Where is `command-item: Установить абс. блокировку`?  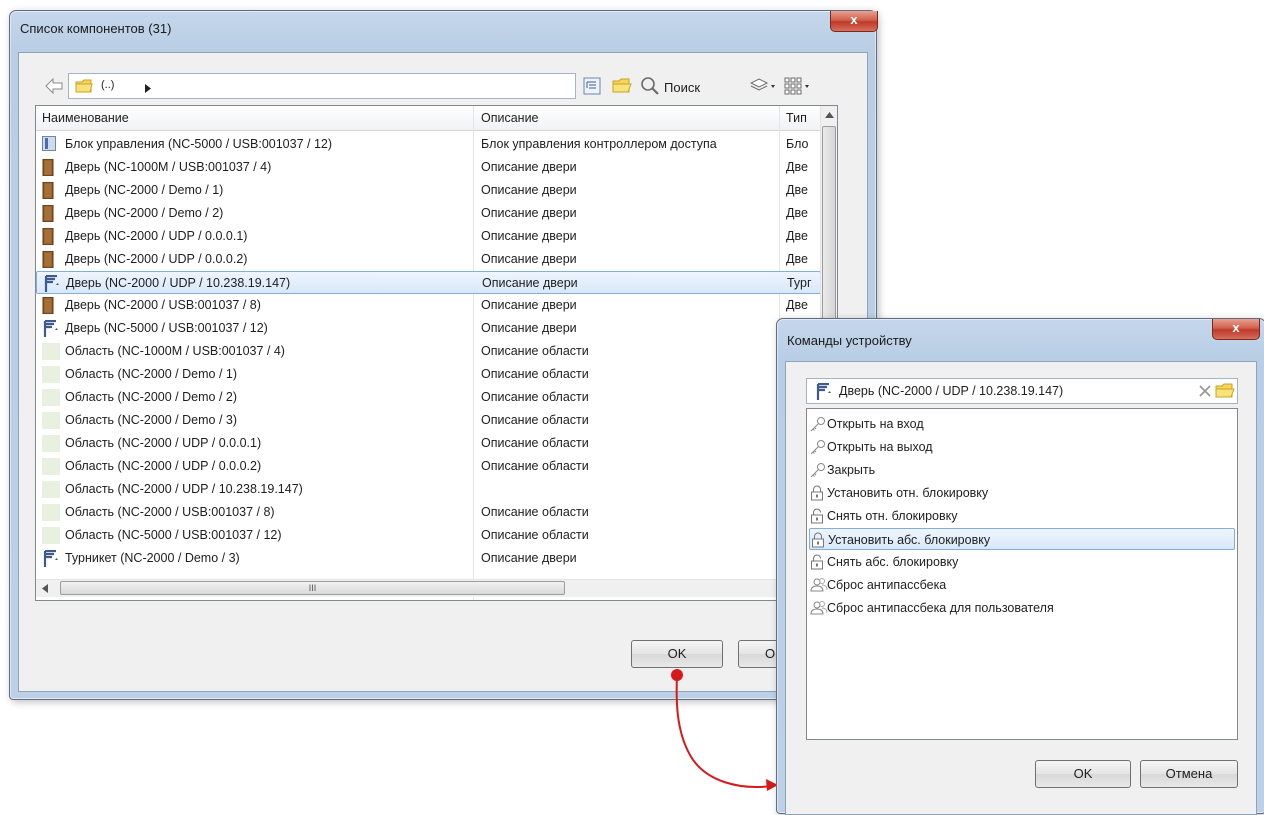
command-item: Установить абс. блокировку is located at coordinates (1022, 539).